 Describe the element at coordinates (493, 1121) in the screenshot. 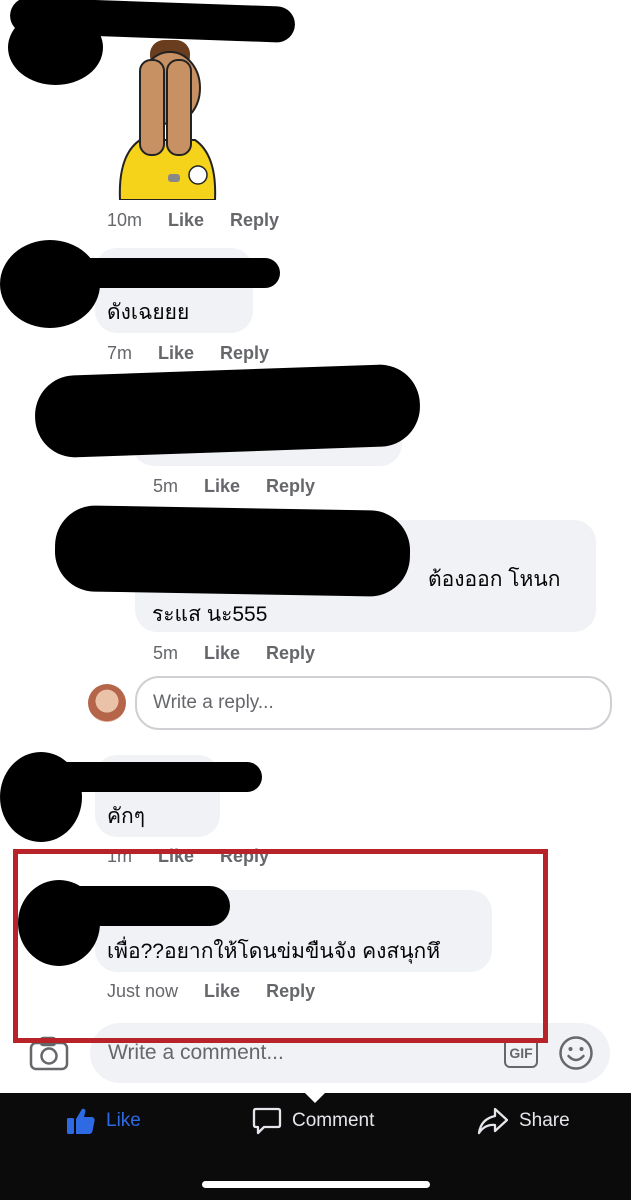

I see `share-icon` at that location.